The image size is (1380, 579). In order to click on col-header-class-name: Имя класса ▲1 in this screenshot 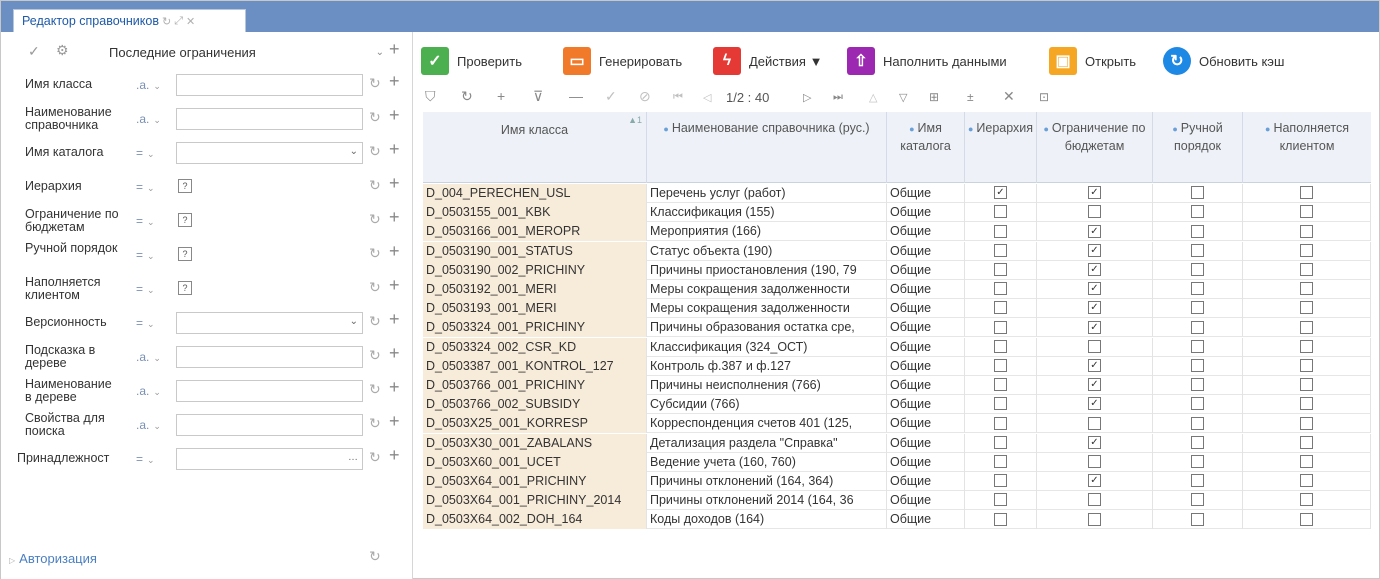, I will do `click(535, 147)`.